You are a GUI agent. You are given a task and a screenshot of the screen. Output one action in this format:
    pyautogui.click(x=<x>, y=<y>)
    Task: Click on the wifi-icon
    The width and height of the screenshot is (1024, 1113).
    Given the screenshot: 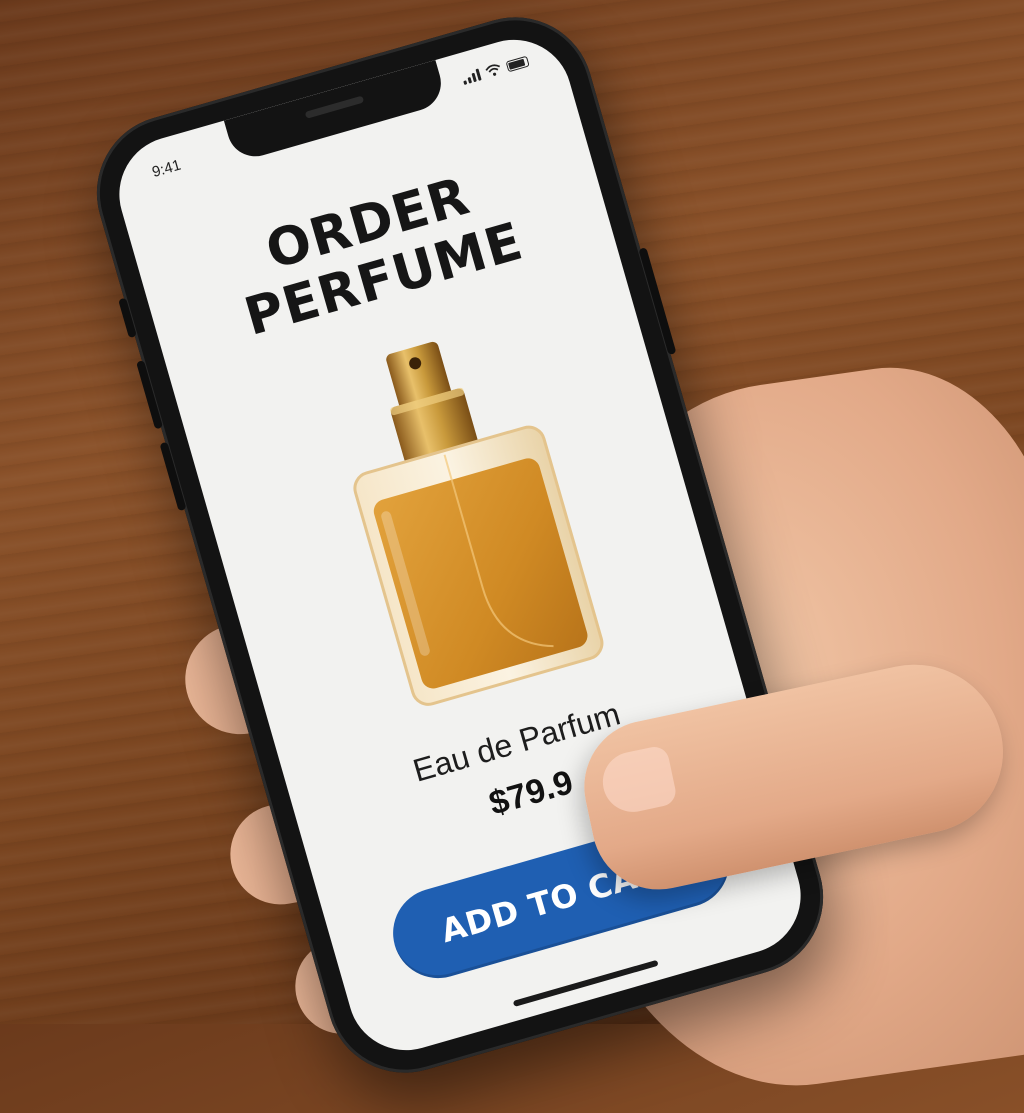 What is the action you would take?
    pyautogui.click(x=493, y=70)
    